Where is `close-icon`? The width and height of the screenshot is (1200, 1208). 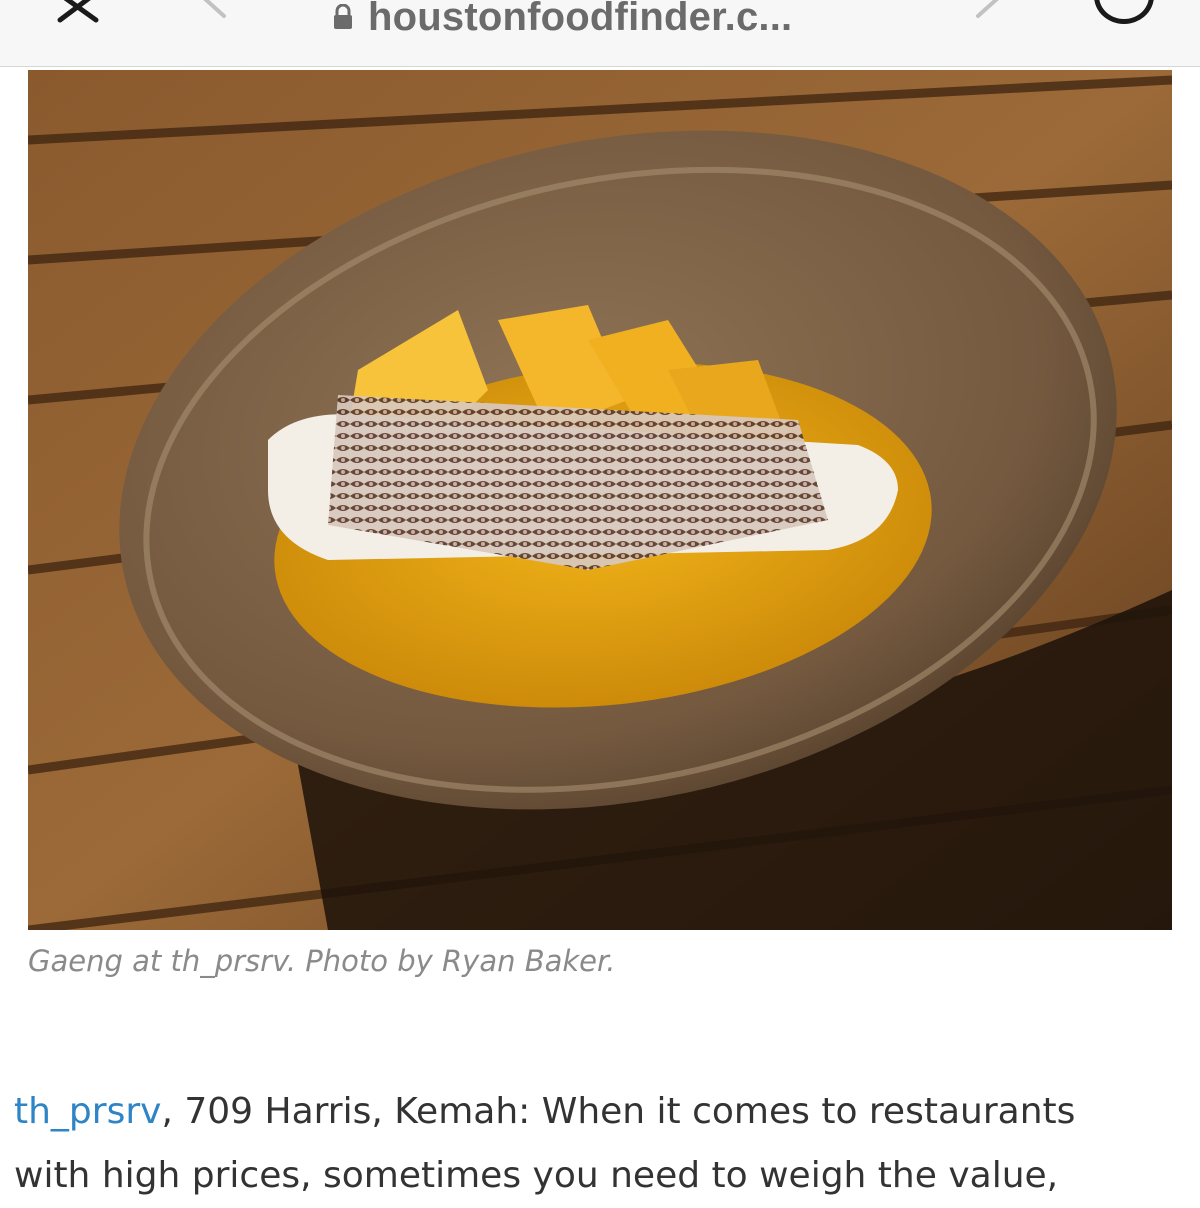 close-icon is located at coordinates (78, 12).